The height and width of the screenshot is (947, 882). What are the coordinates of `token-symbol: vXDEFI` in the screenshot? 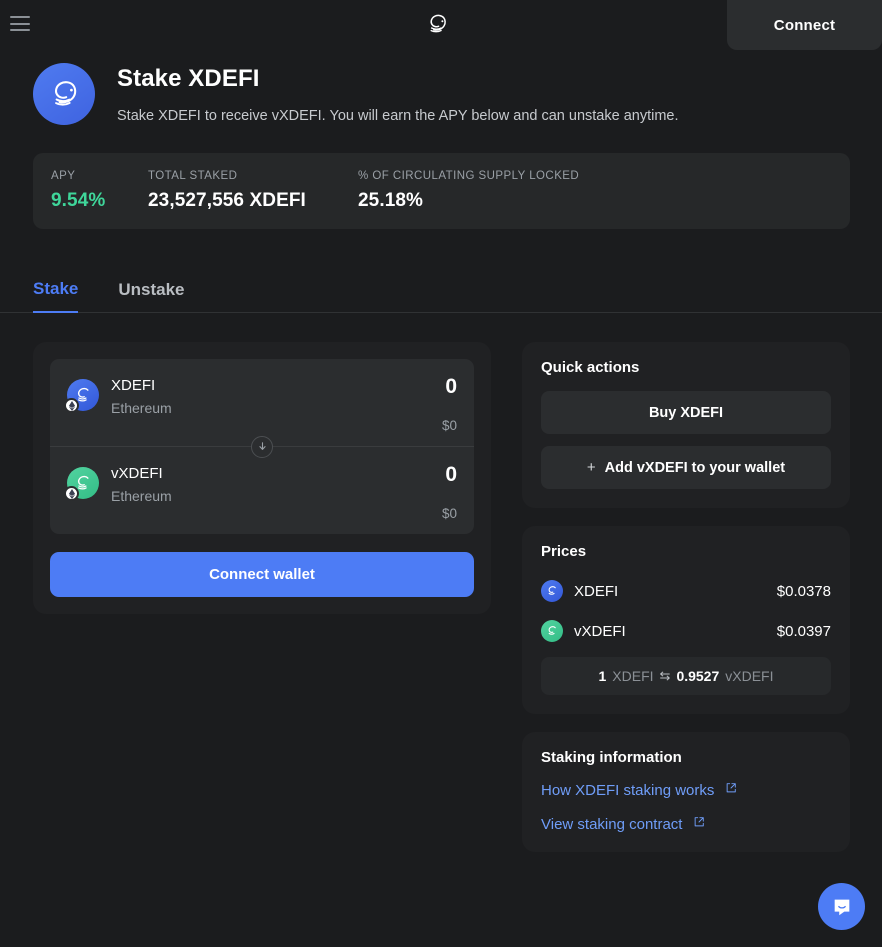 It's located at (137, 473).